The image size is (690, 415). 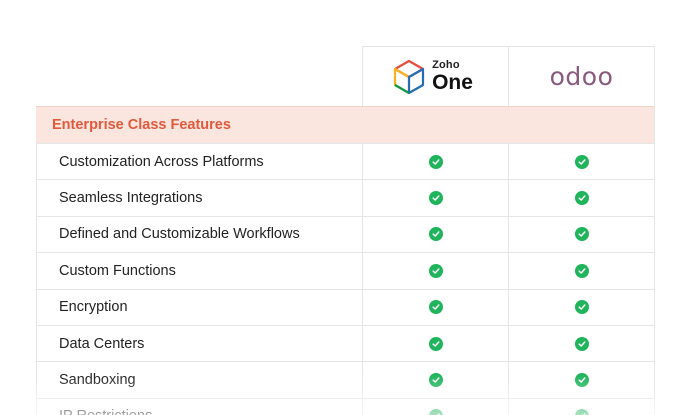 I want to click on zoho-cube-icon, so click(x=409, y=76).